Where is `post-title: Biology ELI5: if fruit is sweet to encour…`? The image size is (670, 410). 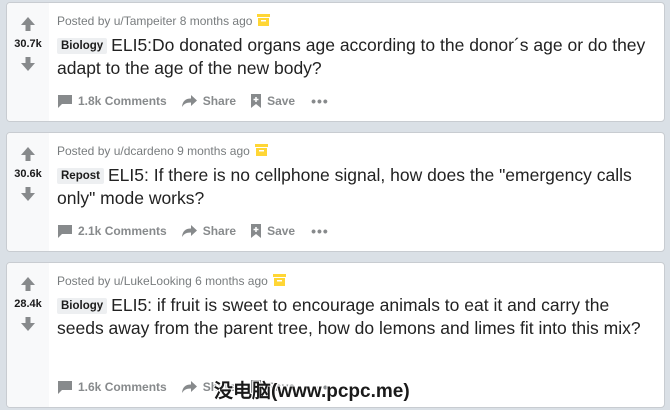 post-title: Biology ELI5: if fruit is sweet to encour… is located at coordinates (355, 317).